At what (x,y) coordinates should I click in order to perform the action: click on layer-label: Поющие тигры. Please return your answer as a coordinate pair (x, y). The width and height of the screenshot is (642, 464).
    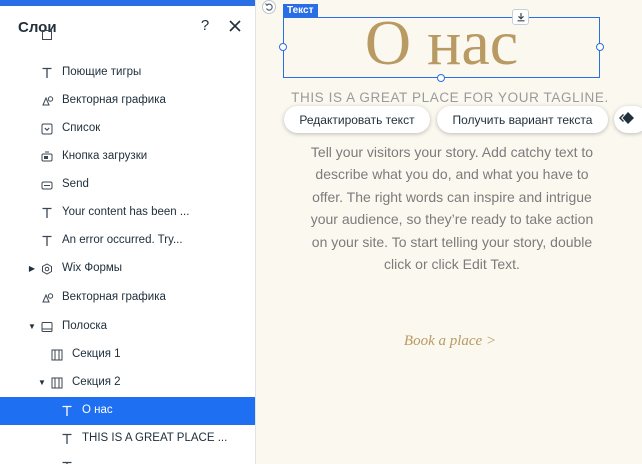
    Looking at the image, I should click on (102, 72).